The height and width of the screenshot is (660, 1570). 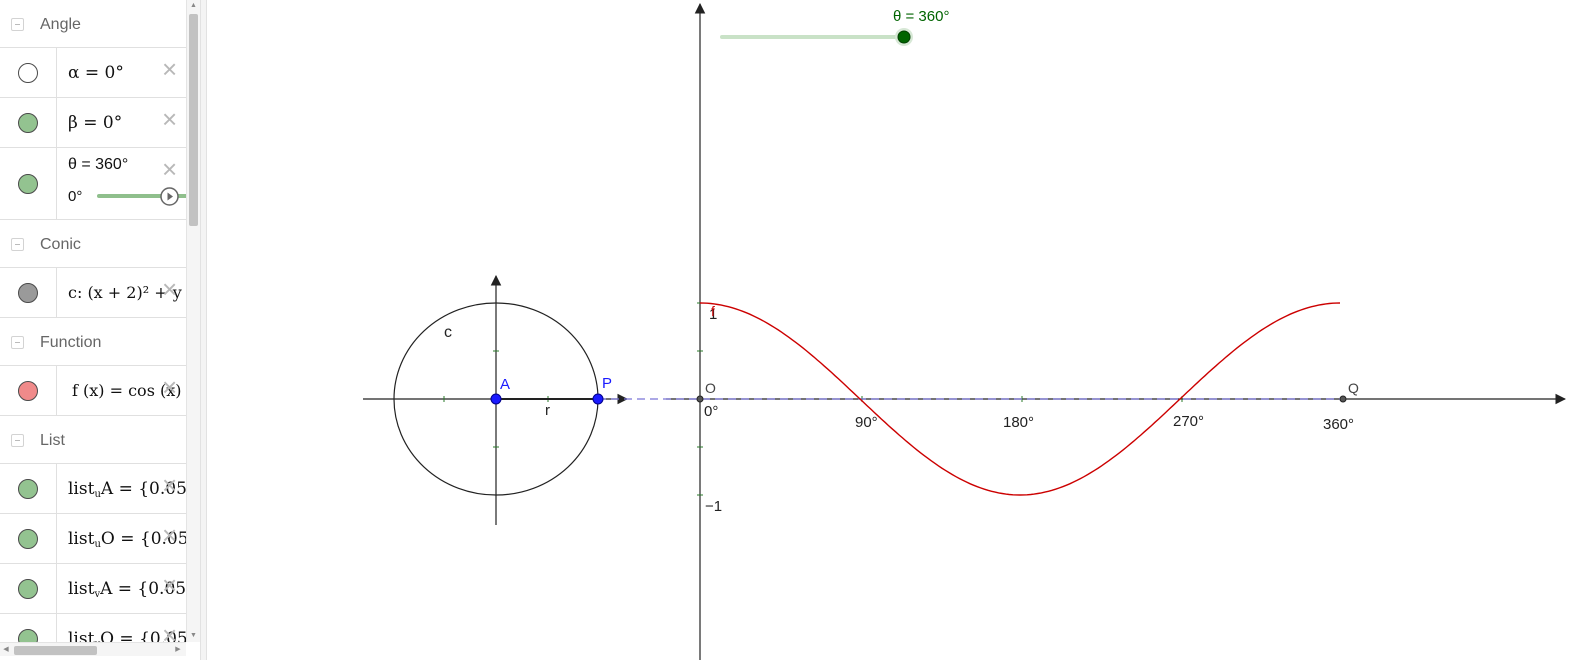 What do you see at coordinates (904, 37) in the screenshot?
I see `theta-slider-knob` at bounding box center [904, 37].